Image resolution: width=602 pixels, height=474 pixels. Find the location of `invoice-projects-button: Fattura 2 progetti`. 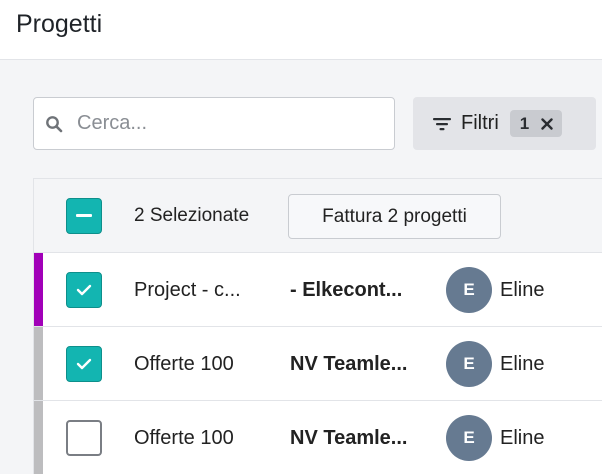

invoice-projects-button: Fattura 2 progetti is located at coordinates (394, 216).